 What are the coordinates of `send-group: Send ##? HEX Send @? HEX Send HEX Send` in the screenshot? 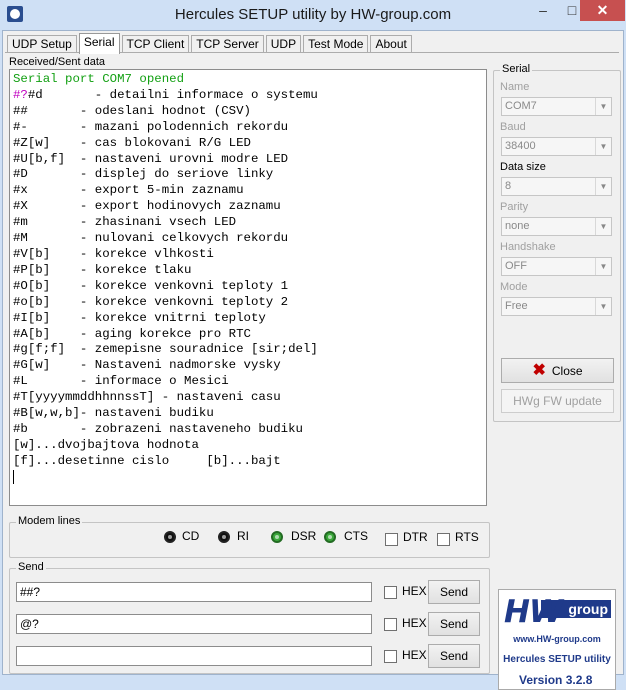 It's located at (249, 617).